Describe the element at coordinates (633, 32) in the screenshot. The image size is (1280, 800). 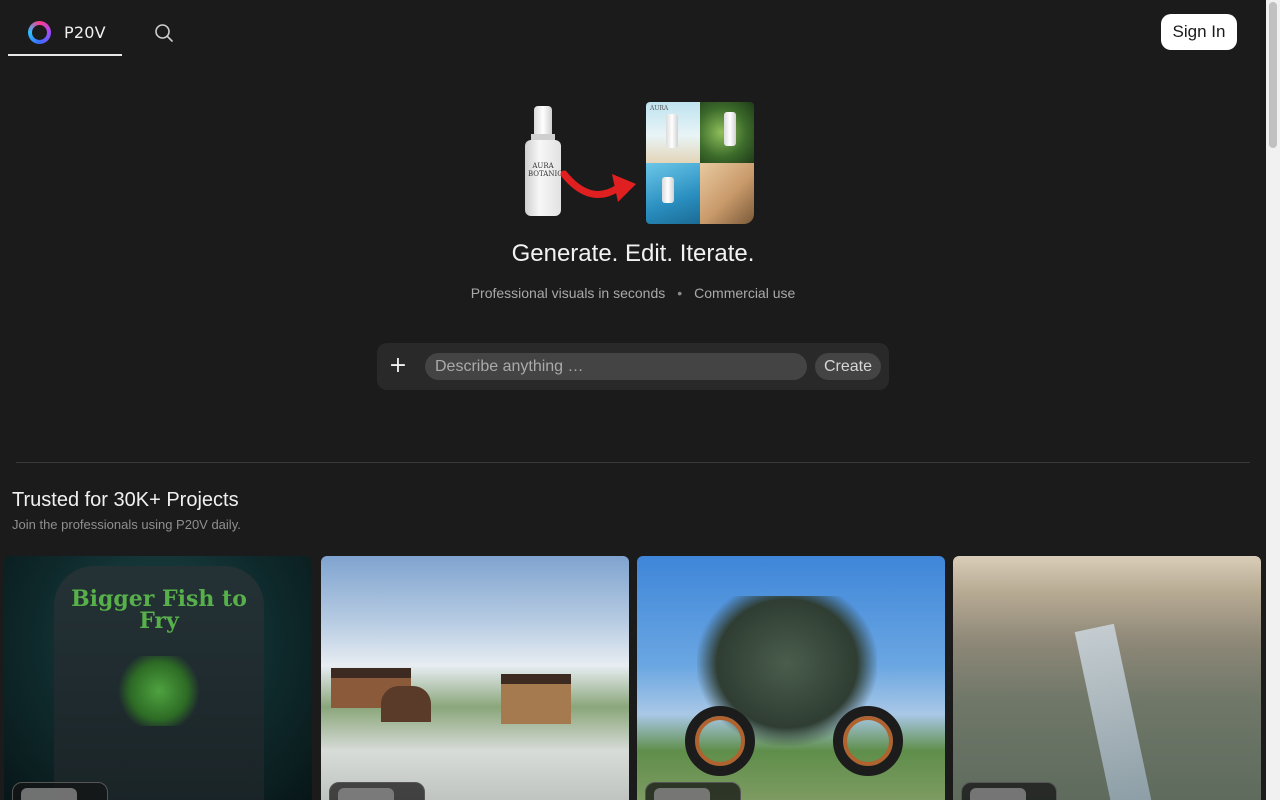
I see `top-nav: P20V Sign In` at that location.